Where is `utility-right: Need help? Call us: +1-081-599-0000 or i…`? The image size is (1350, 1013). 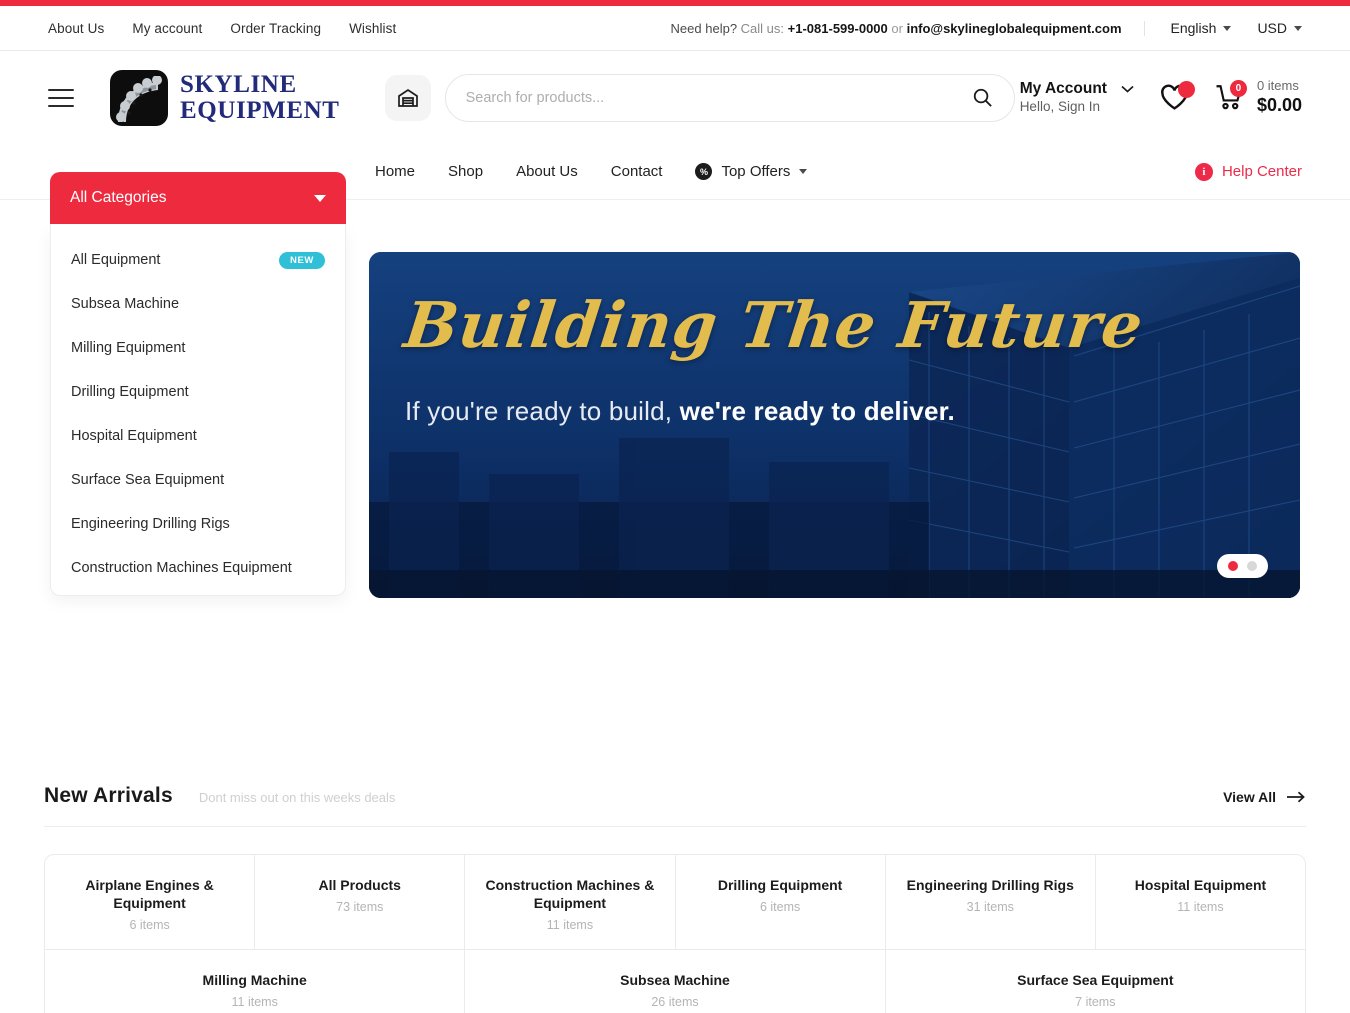 utility-right: Need help? Call us: +1-081-599-0000 or i… is located at coordinates (986, 28).